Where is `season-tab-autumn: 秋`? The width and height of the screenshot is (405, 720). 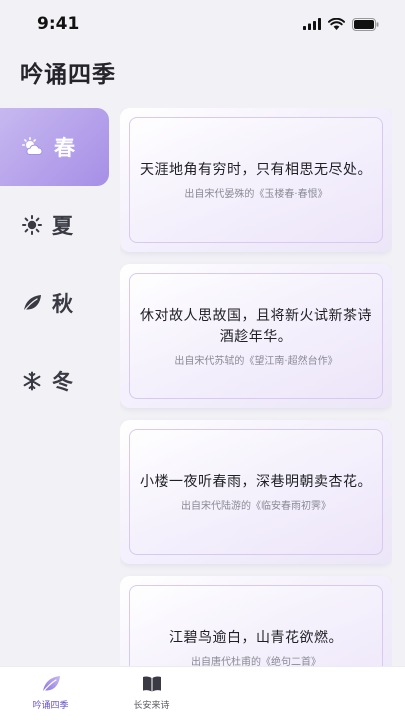 season-tab-autumn: 秋 is located at coordinates (54, 303).